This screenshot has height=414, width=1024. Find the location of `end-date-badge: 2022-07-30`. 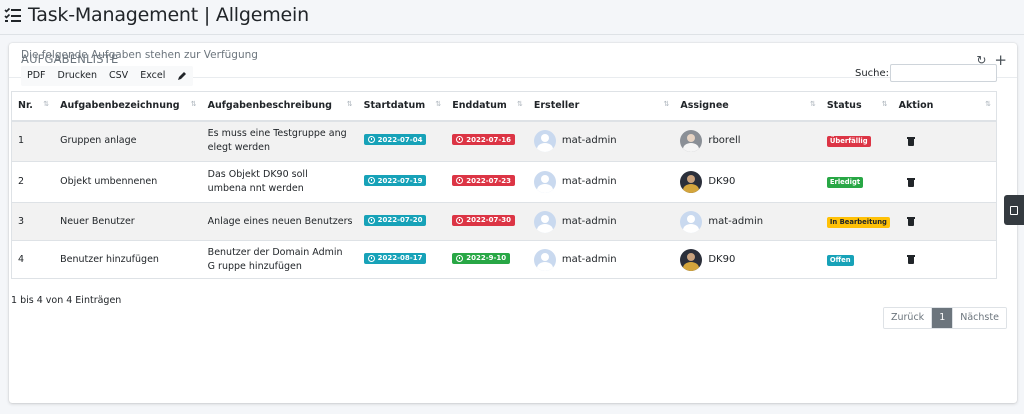

end-date-badge: 2022-07-30 is located at coordinates (484, 220).